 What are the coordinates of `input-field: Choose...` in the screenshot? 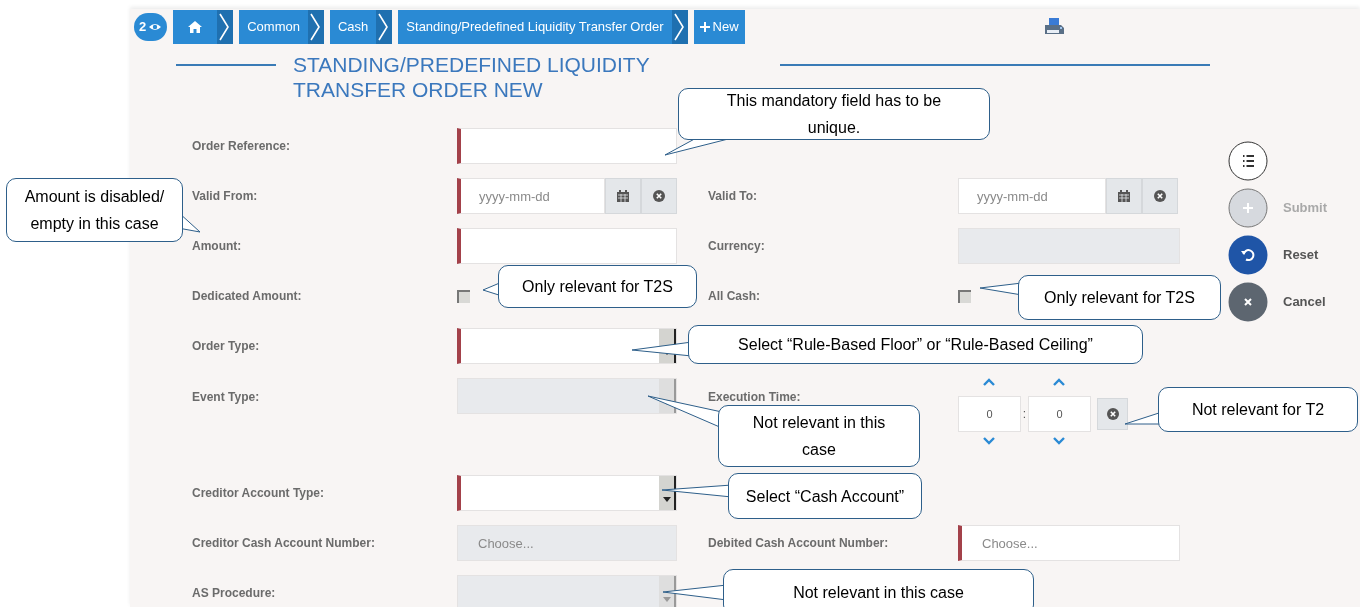 It's located at (1069, 543).